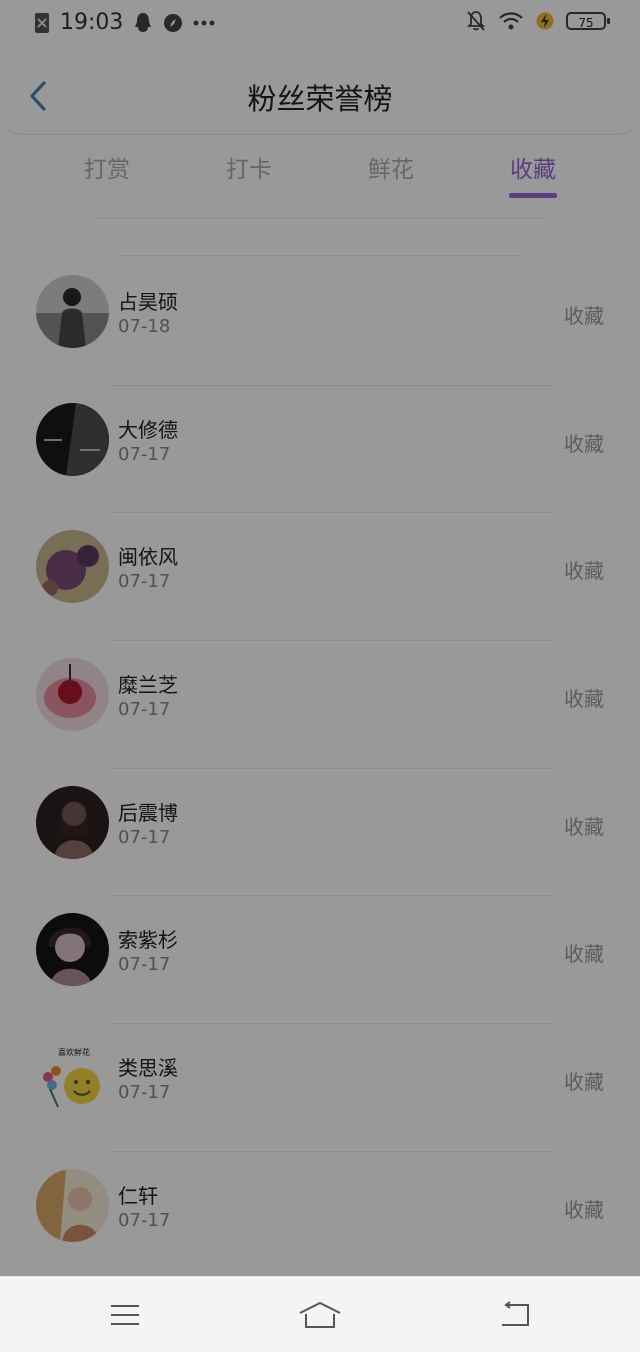 This screenshot has width=640, height=1352. What do you see at coordinates (320, 218) in the screenshot?
I see `tabs-divider` at bounding box center [320, 218].